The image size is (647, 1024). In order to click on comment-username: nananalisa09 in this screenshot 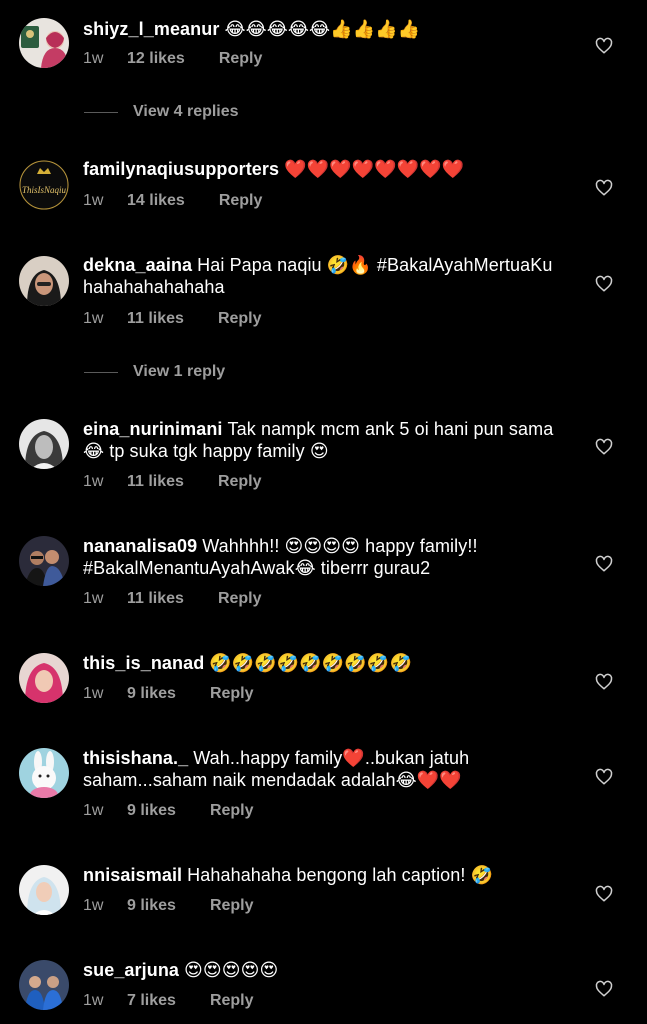, I will do `click(140, 546)`.